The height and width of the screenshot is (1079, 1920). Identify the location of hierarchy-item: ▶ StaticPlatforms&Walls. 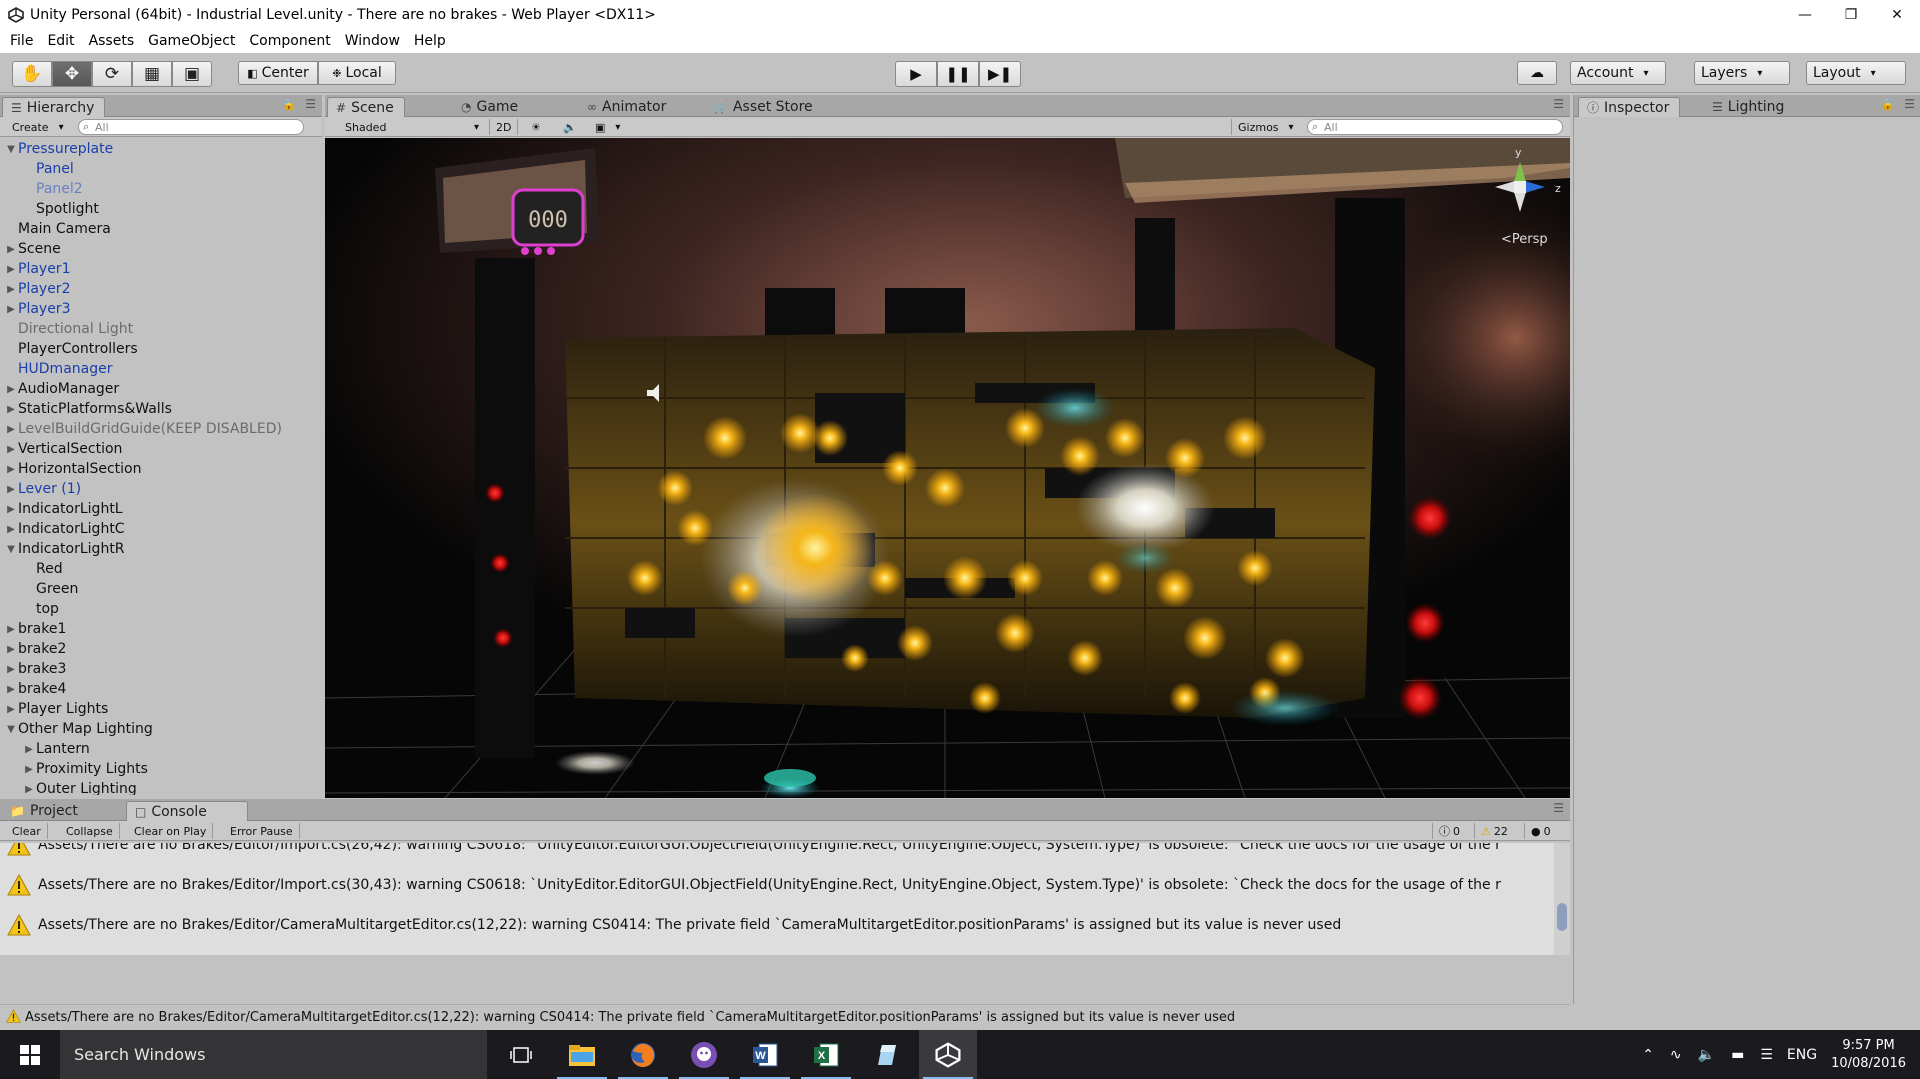
(151, 409).